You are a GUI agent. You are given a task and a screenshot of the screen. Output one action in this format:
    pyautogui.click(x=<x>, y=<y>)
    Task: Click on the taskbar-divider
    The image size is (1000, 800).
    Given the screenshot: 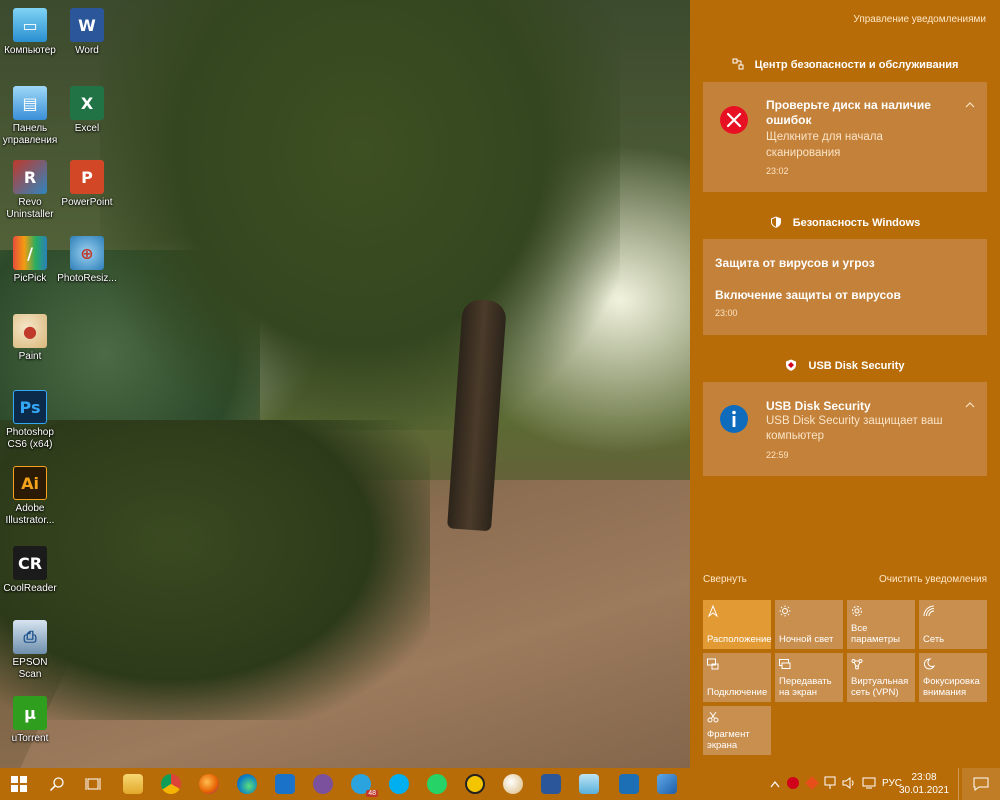 What is the action you would take?
    pyautogui.click(x=958, y=784)
    